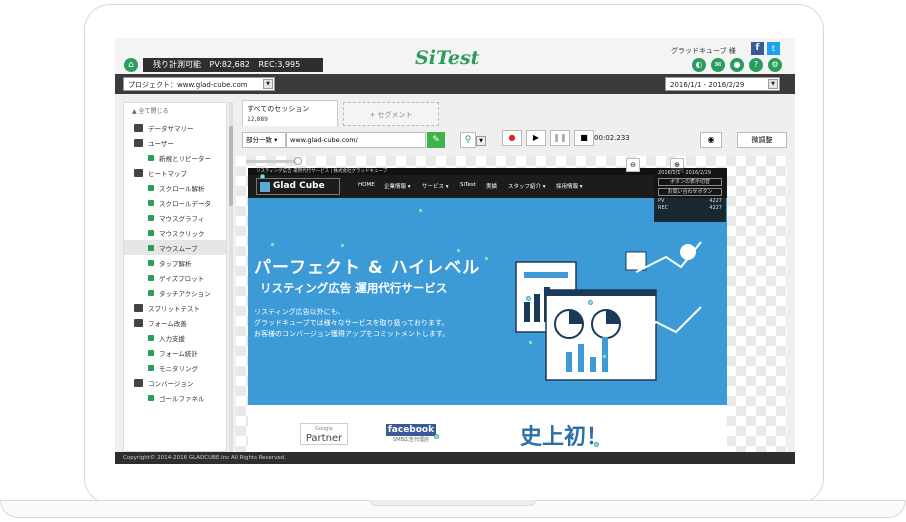 The height and width of the screenshot is (522, 906). I want to click on sidebar-item: ヒートマップ, so click(175, 172).